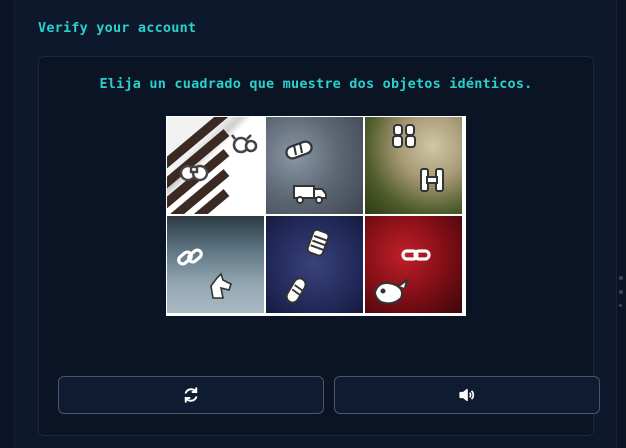  I want to click on speaker-icon, so click(467, 395).